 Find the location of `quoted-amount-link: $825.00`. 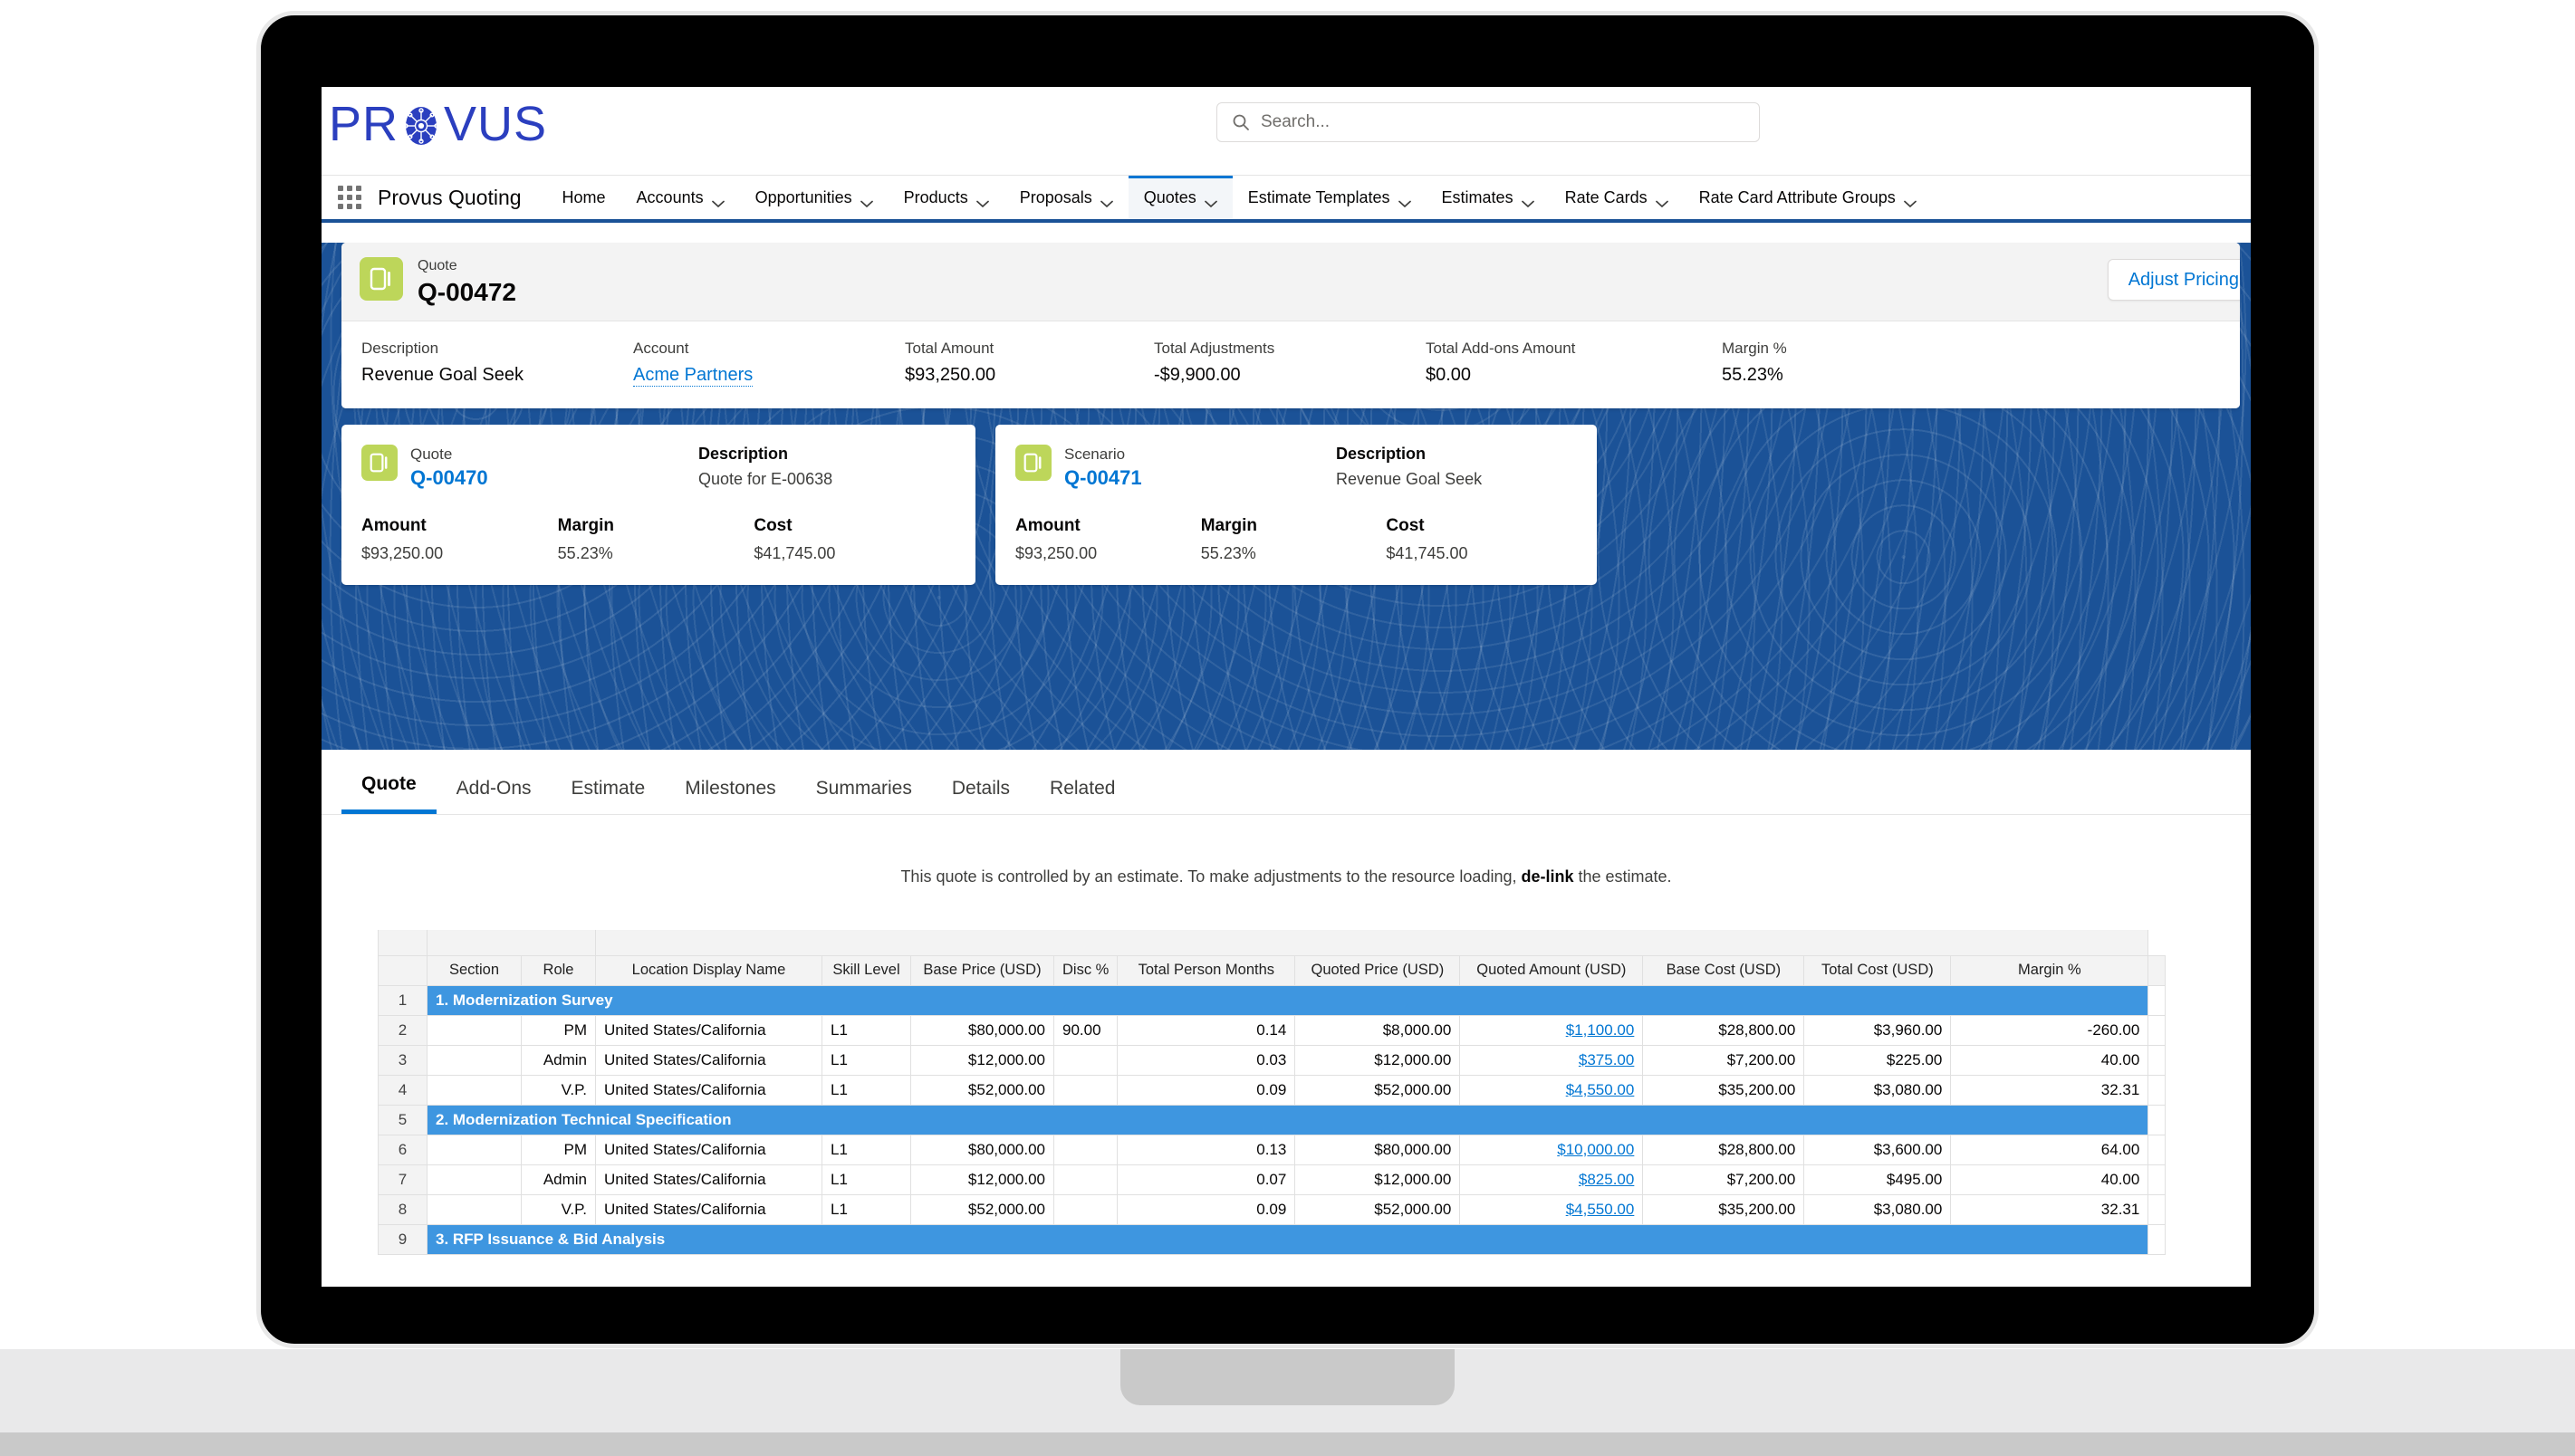

quoted-amount-link: $825.00 is located at coordinates (1606, 1179).